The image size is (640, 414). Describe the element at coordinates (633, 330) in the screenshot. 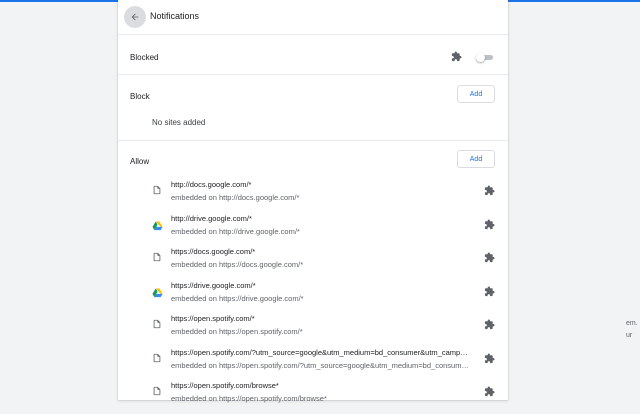

I see `side-text: em. ur` at that location.